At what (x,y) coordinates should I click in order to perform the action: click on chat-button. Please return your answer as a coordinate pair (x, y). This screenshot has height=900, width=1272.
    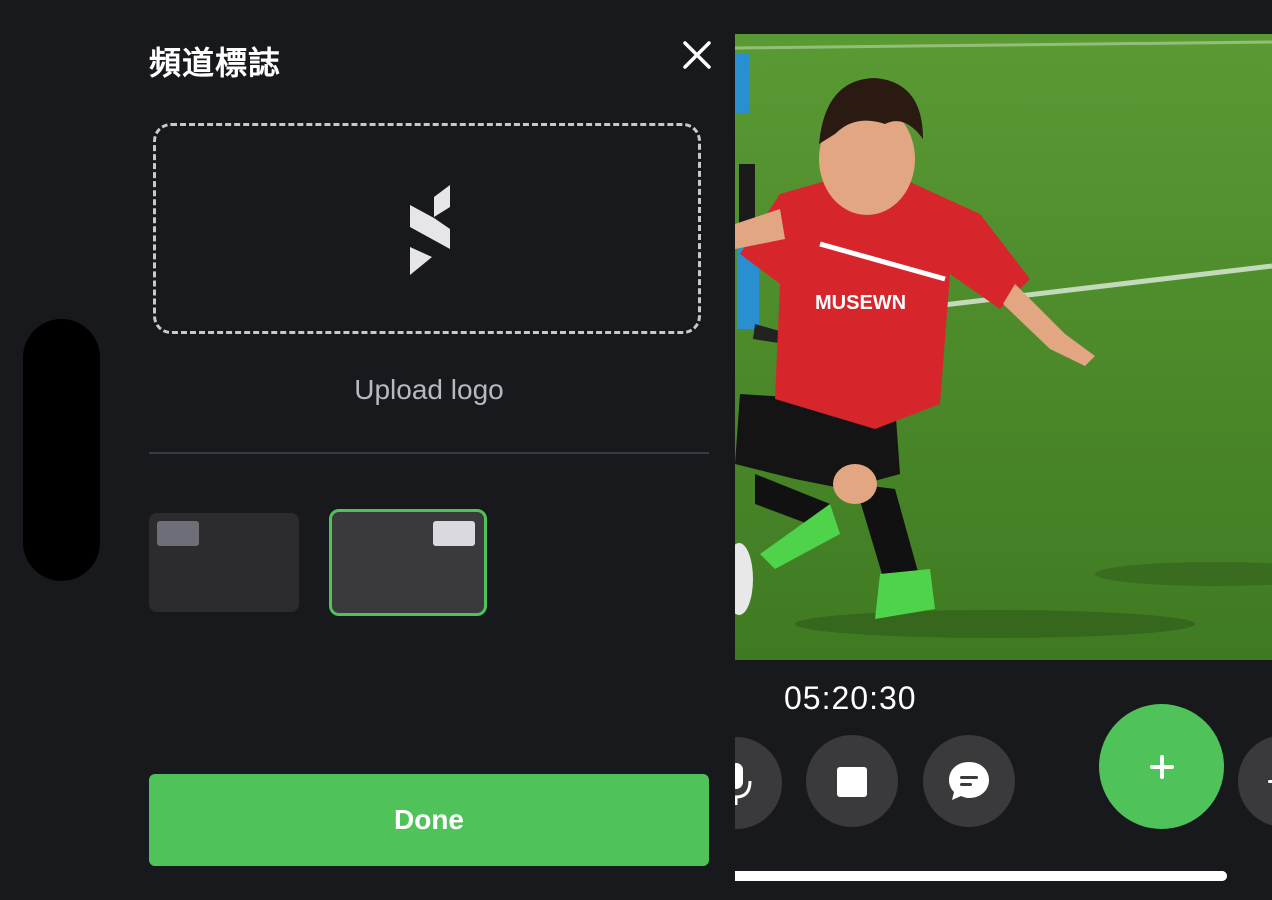
    Looking at the image, I should click on (969, 781).